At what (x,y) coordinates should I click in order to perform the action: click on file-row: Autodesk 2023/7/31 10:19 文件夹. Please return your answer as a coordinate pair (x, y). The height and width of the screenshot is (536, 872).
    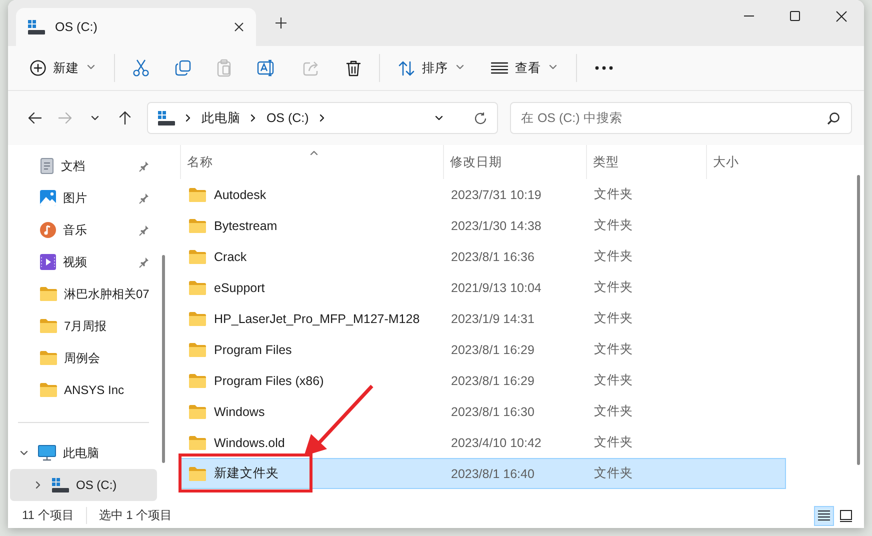
    Looking at the image, I should click on (483, 194).